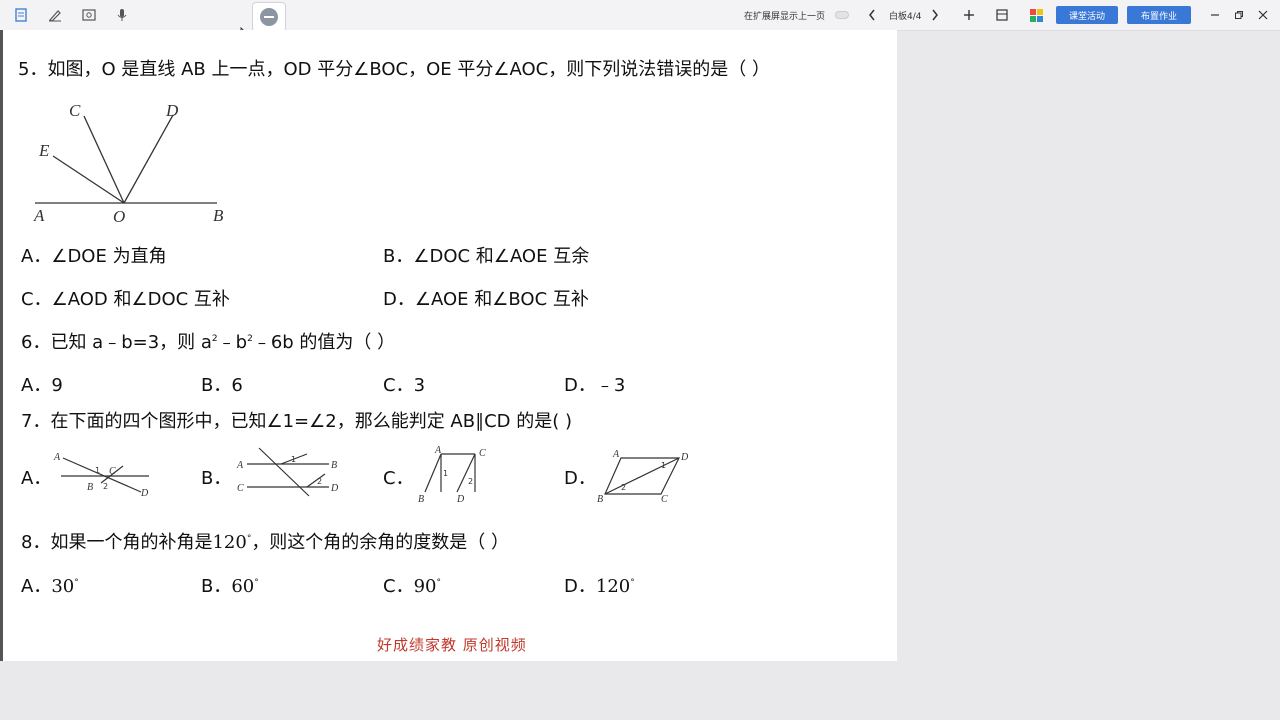 The width and height of the screenshot is (1280, 720). Describe the element at coordinates (398, 478) in the screenshot. I see `q7-option-c: C．` at that location.